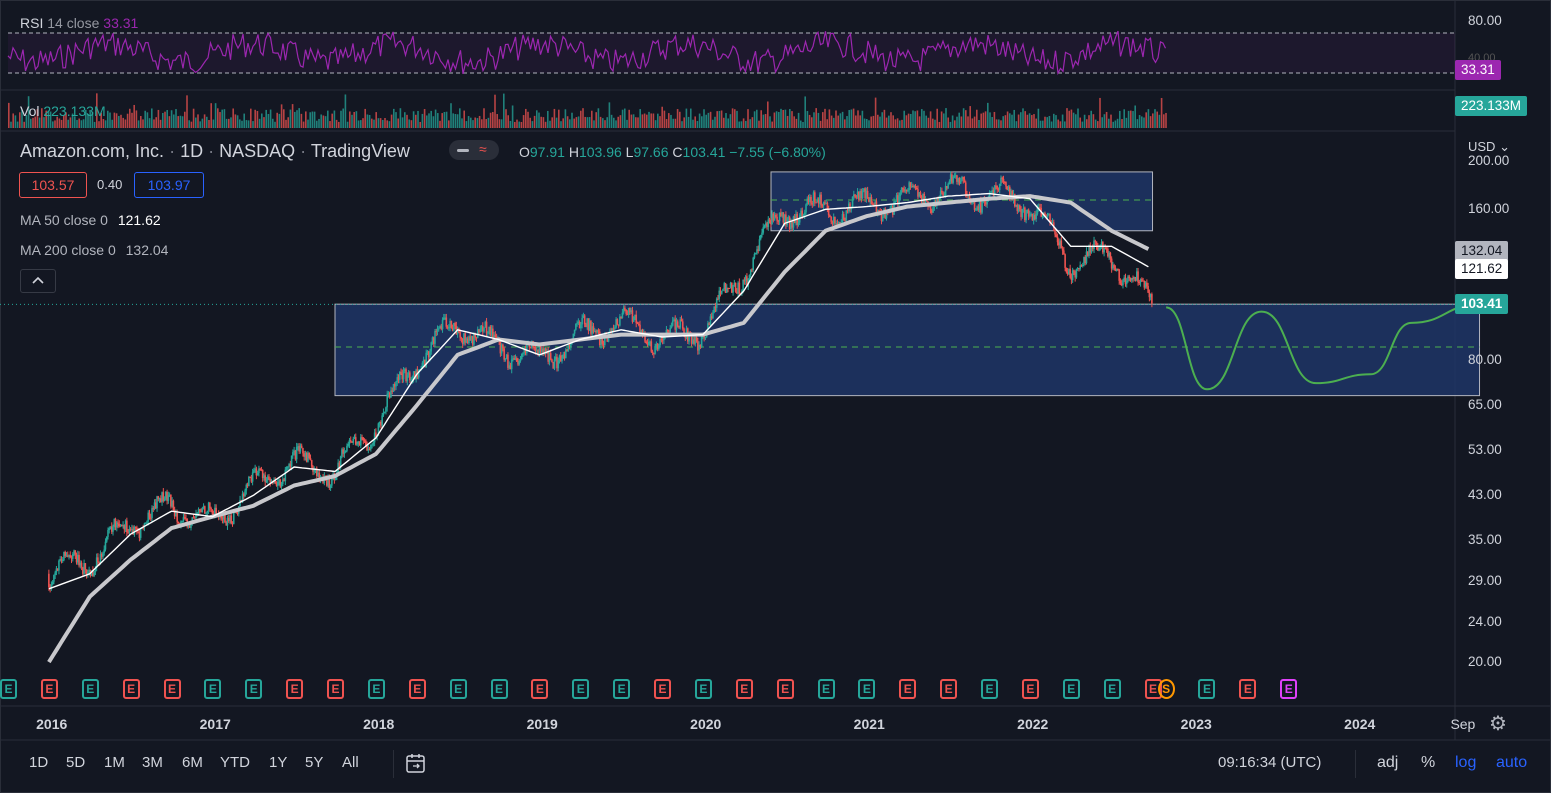 The width and height of the screenshot is (1551, 793). I want to click on price-tick: 53.00, so click(1485, 449).